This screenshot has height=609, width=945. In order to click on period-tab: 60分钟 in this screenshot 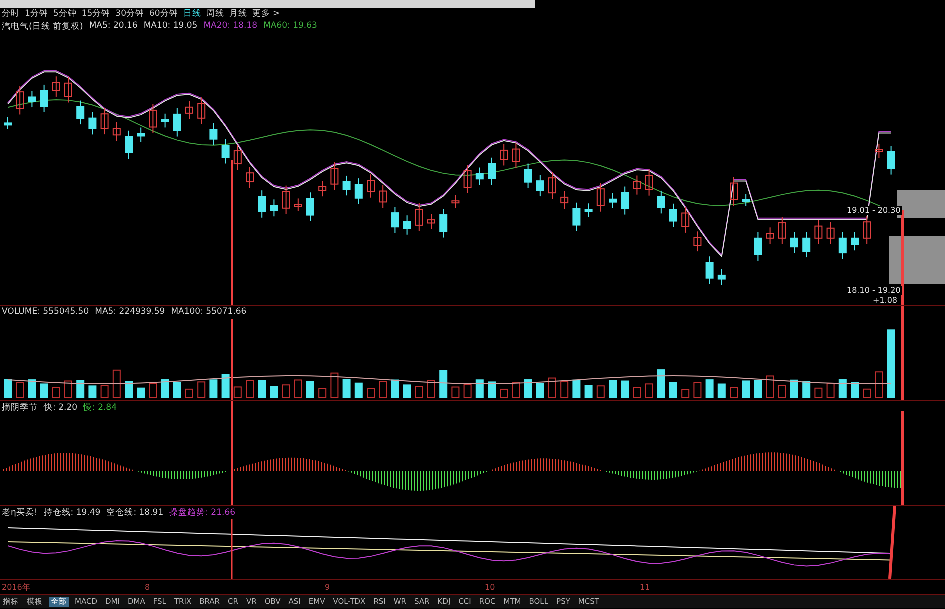, I will do `click(164, 14)`.